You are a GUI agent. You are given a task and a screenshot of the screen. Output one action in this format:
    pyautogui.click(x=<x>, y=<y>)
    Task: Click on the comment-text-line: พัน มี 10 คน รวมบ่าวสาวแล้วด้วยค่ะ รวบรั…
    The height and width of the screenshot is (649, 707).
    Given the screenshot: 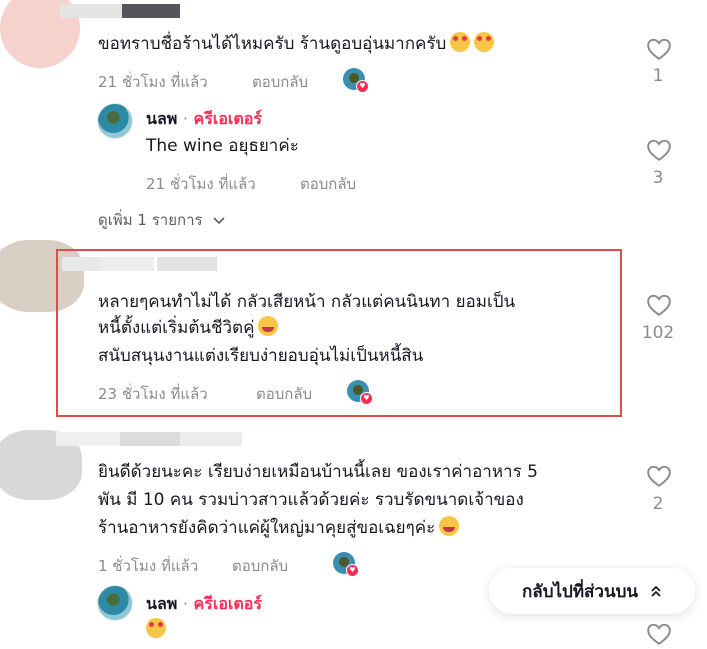 What is the action you would take?
    pyautogui.click(x=311, y=500)
    